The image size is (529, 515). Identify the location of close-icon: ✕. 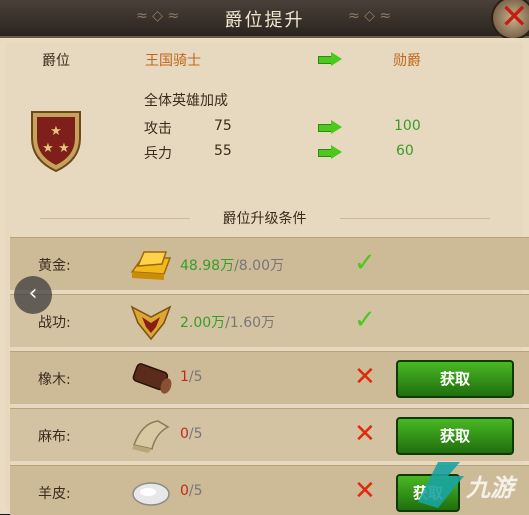
(514, 18).